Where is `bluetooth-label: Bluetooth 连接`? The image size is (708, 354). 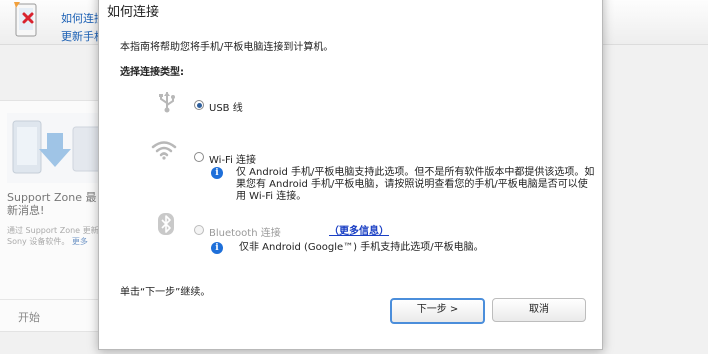
bluetooth-label: Bluetooth 连接 is located at coordinates (245, 231).